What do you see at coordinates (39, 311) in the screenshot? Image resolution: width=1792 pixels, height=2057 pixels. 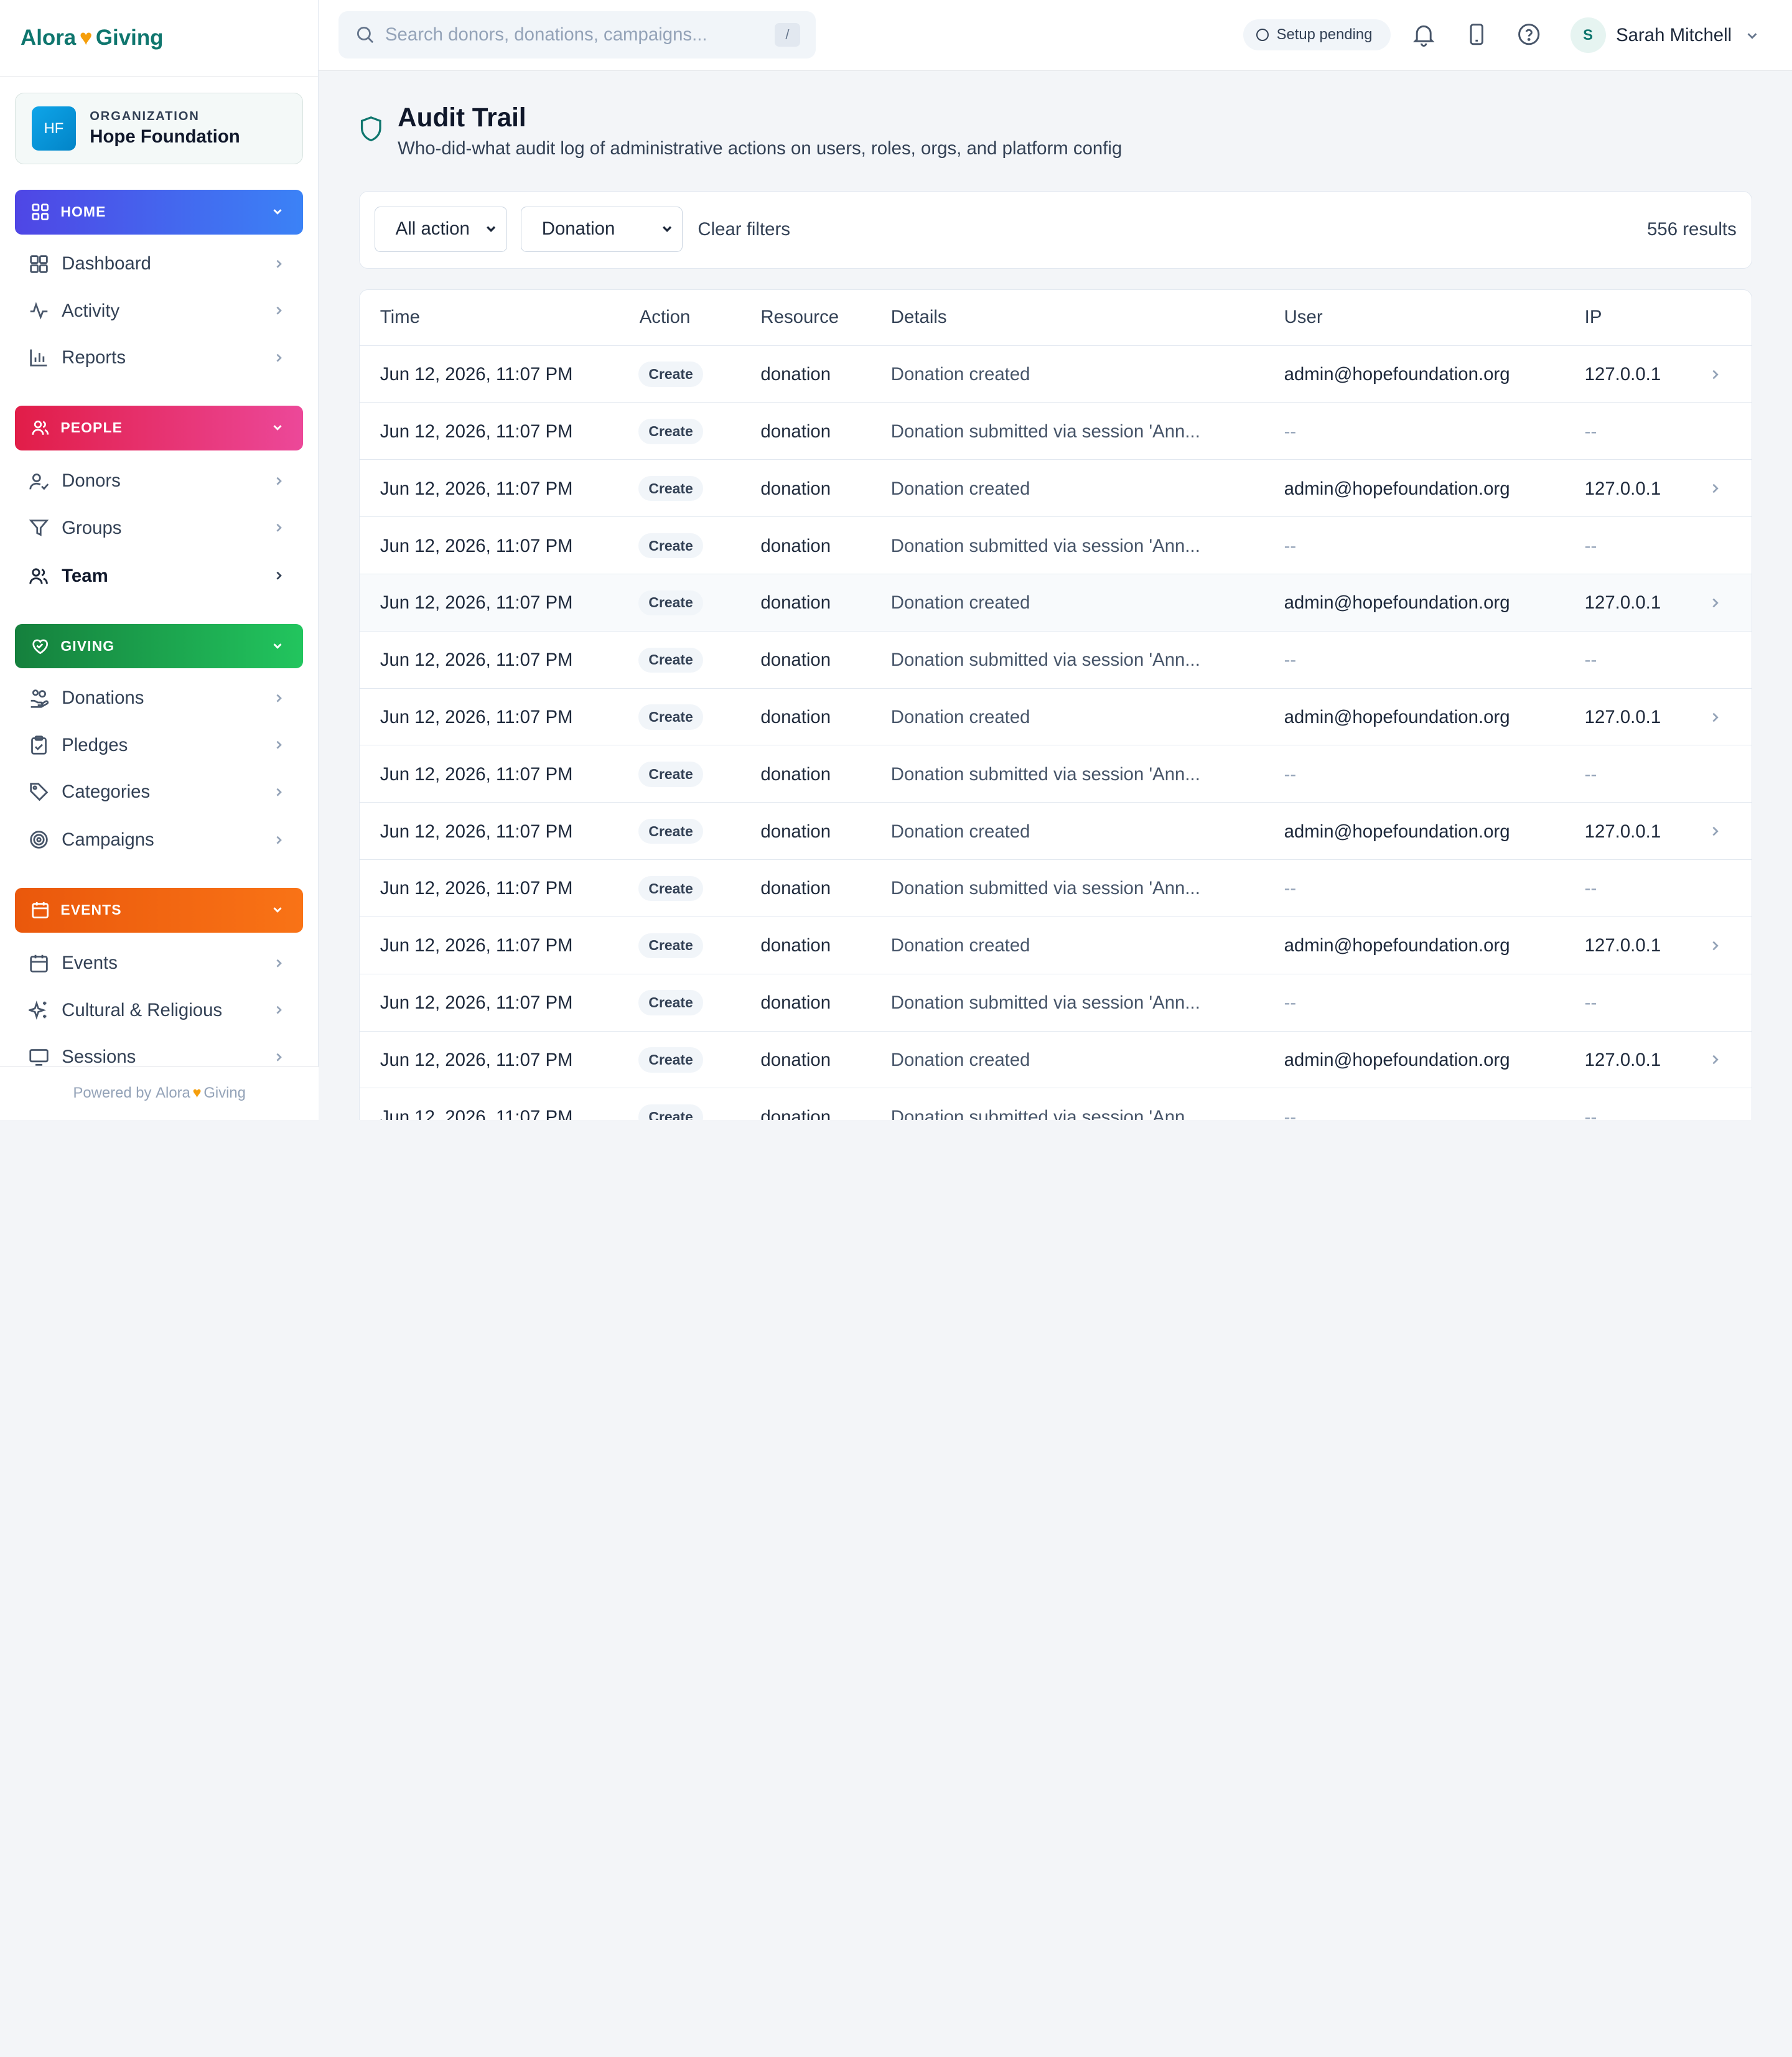 I see `activity-icon` at bounding box center [39, 311].